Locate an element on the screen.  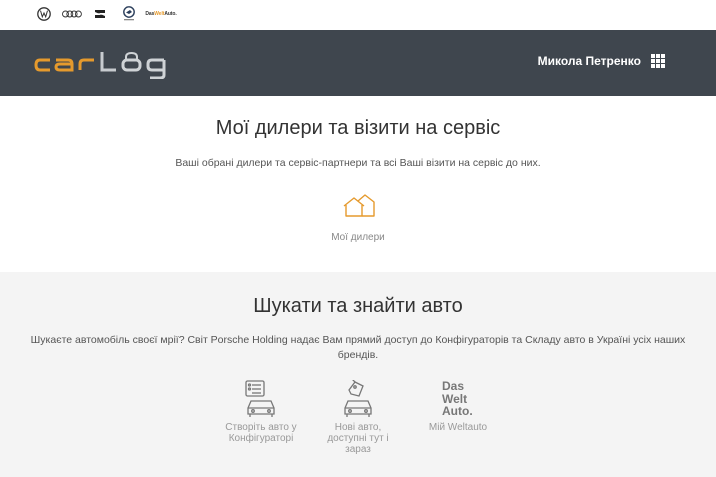
new-cars-label-line: доступні тут і is located at coordinates (358, 438).